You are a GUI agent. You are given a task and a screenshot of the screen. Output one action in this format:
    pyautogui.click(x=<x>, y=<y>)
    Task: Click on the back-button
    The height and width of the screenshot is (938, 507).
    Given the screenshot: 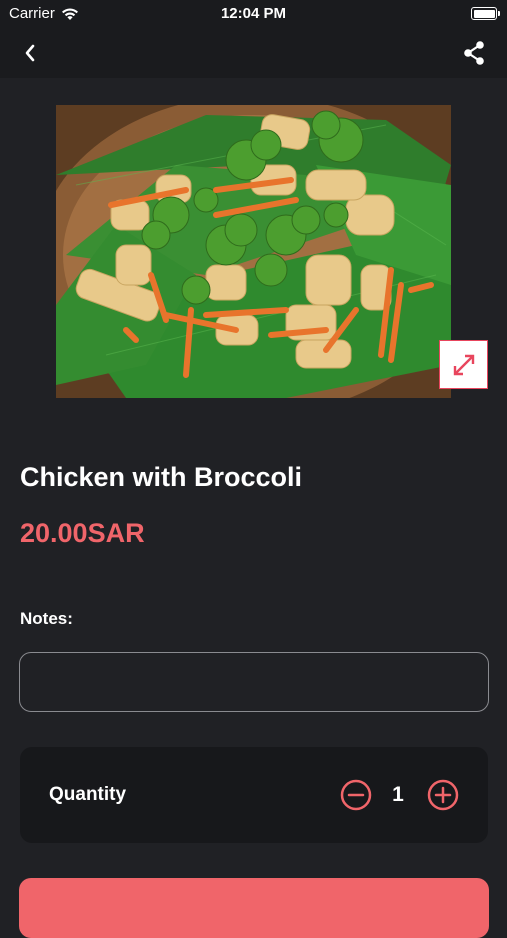 What is the action you would take?
    pyautogui.click(x=30, y=53)
    